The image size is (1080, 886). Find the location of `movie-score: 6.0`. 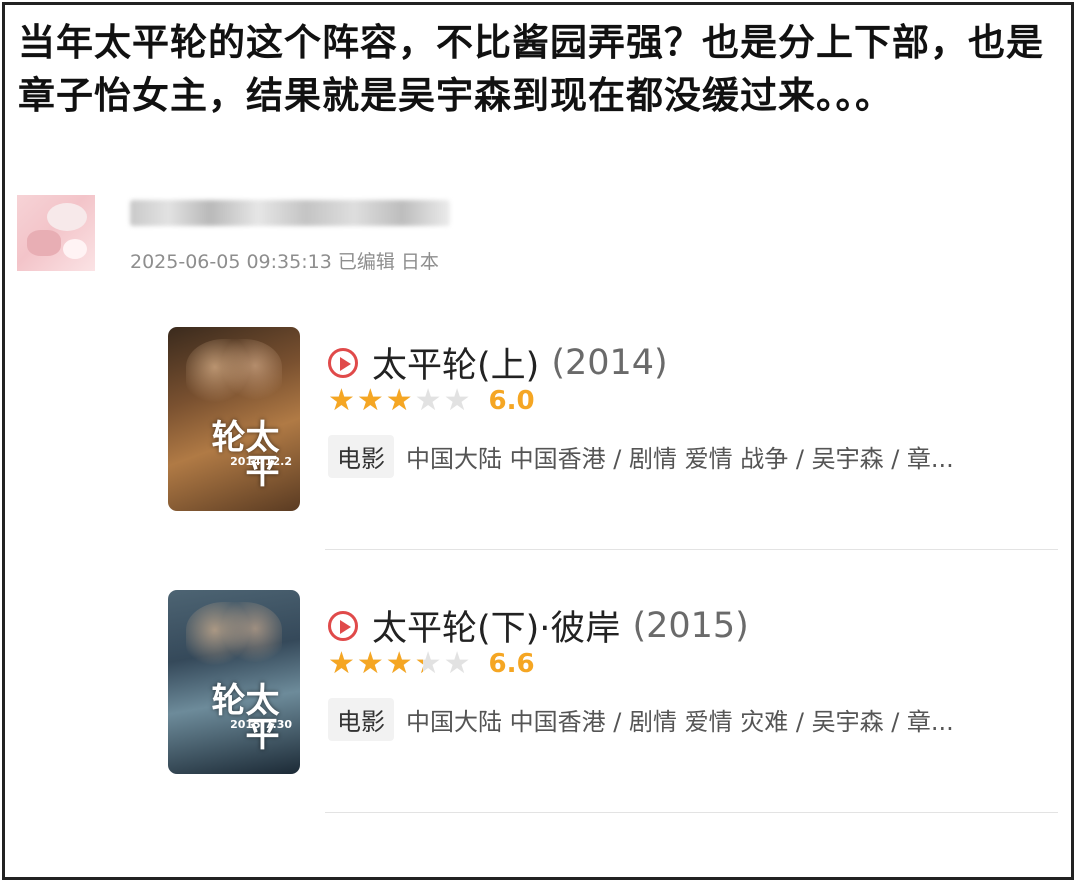

movie-score: 6.0 is located at coordinates (511, 401).